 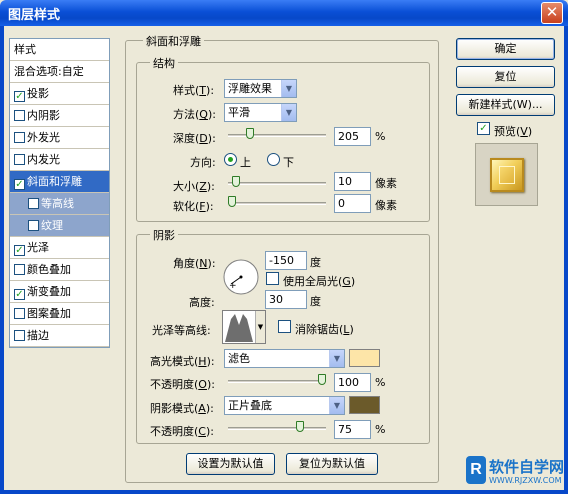 I want to click on style-preview, so click(x=506, y=174).